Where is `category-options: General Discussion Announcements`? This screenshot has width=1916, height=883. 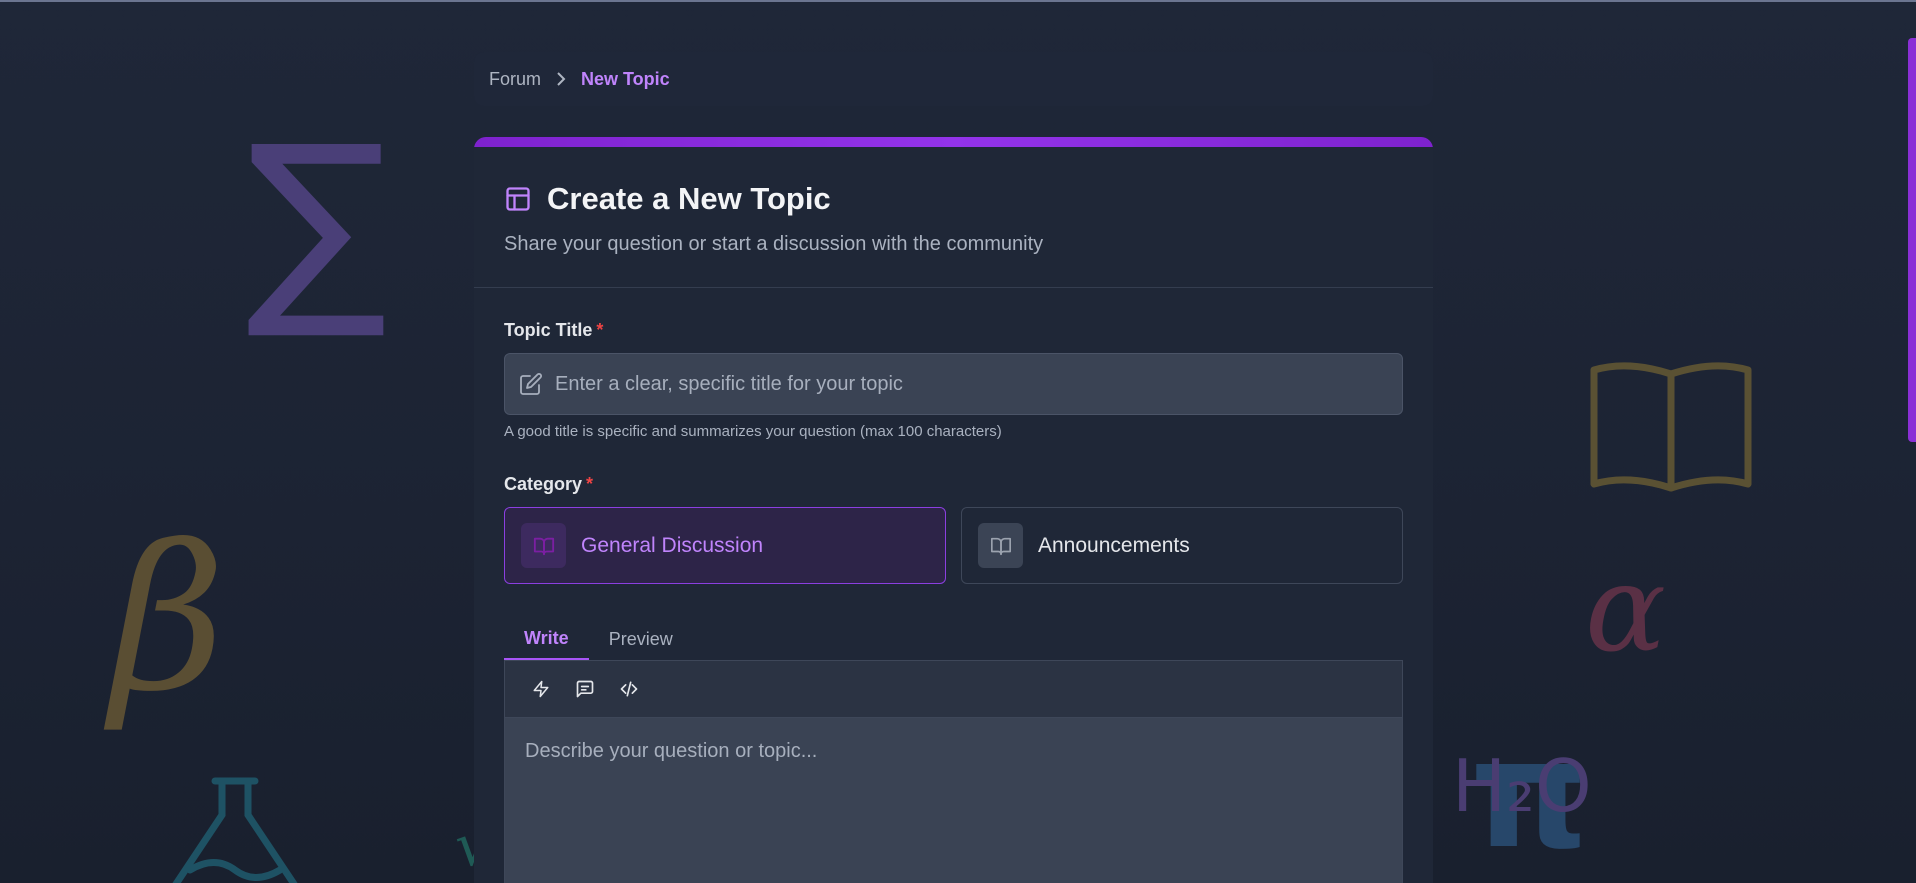 category-options: General Discussion Announcements is located at coordinates (953, 545).